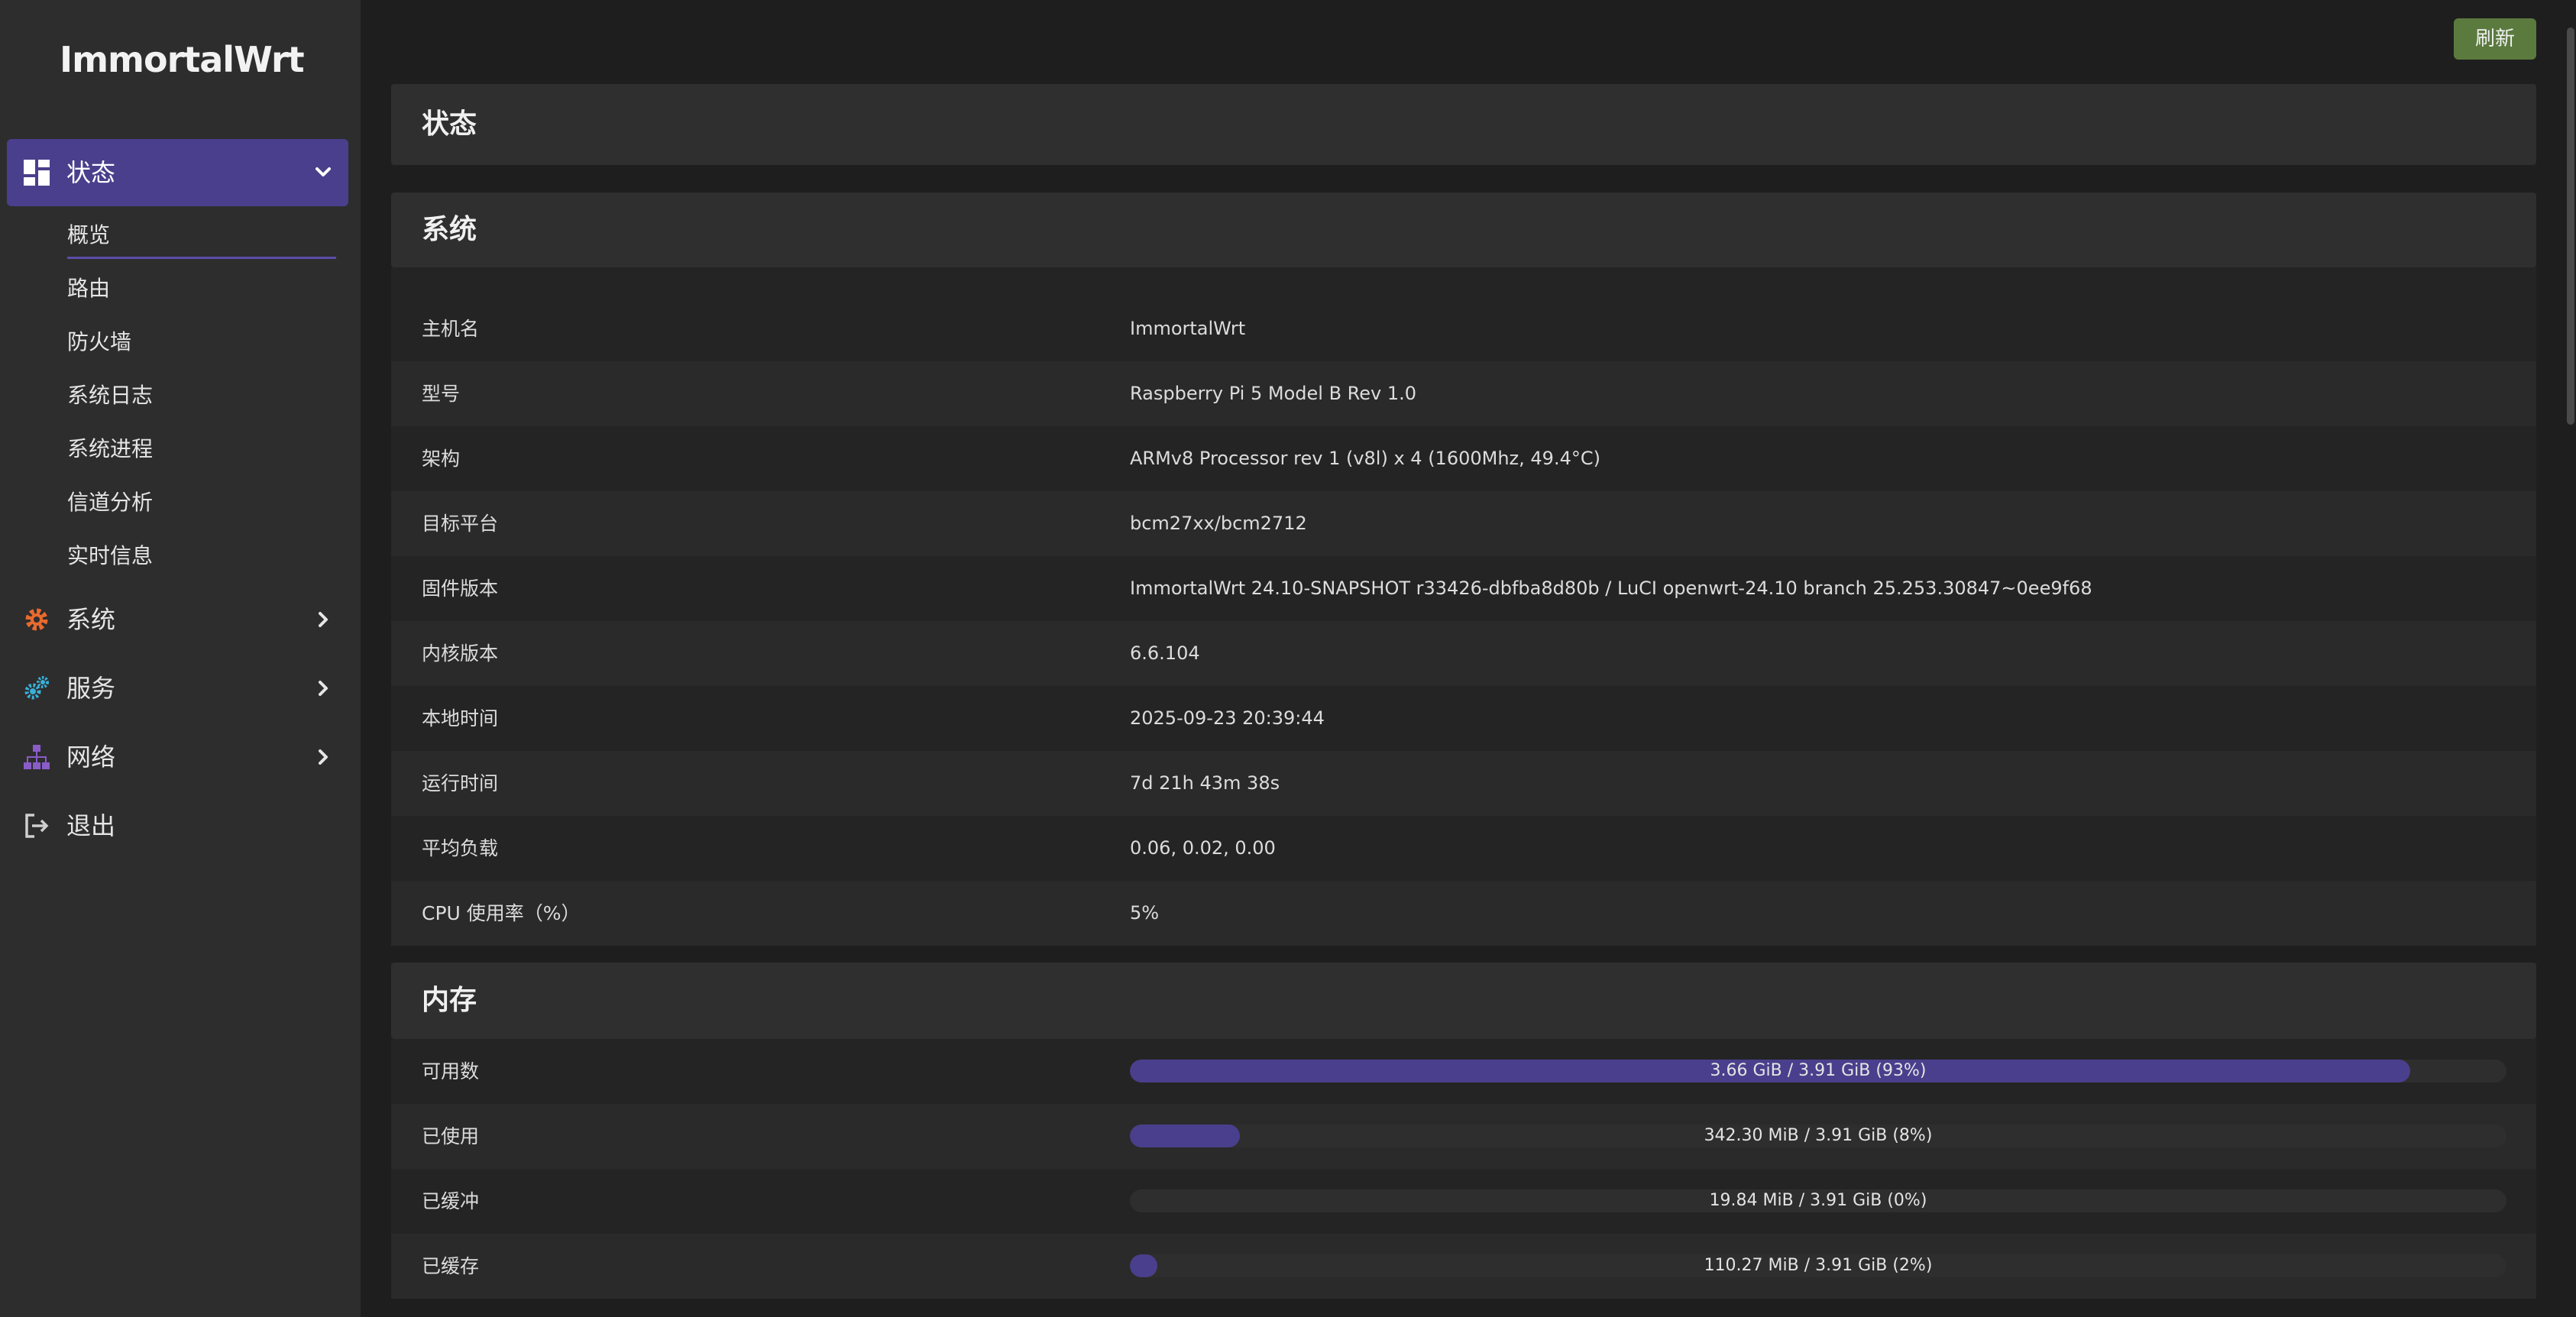  What do you see at coordinates (177, 688) in the screenshot?
I see `sidebar-item-services: 服务` at bounding box center [177, 688].